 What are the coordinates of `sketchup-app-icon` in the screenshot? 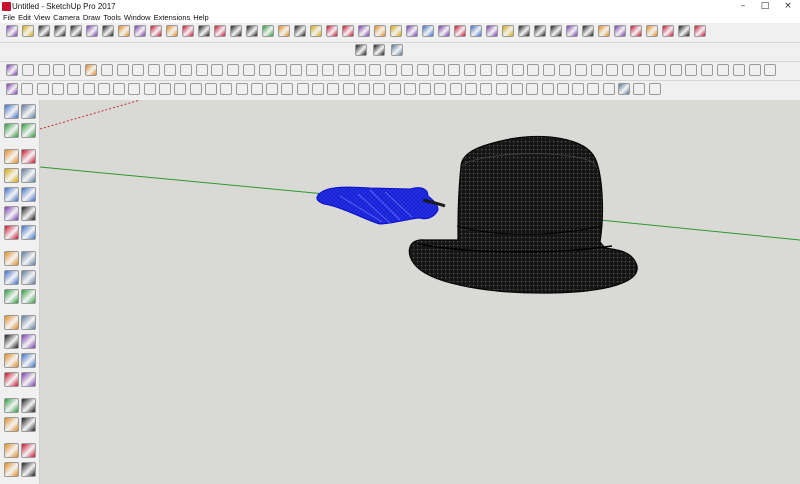 It's located at (6, 6).